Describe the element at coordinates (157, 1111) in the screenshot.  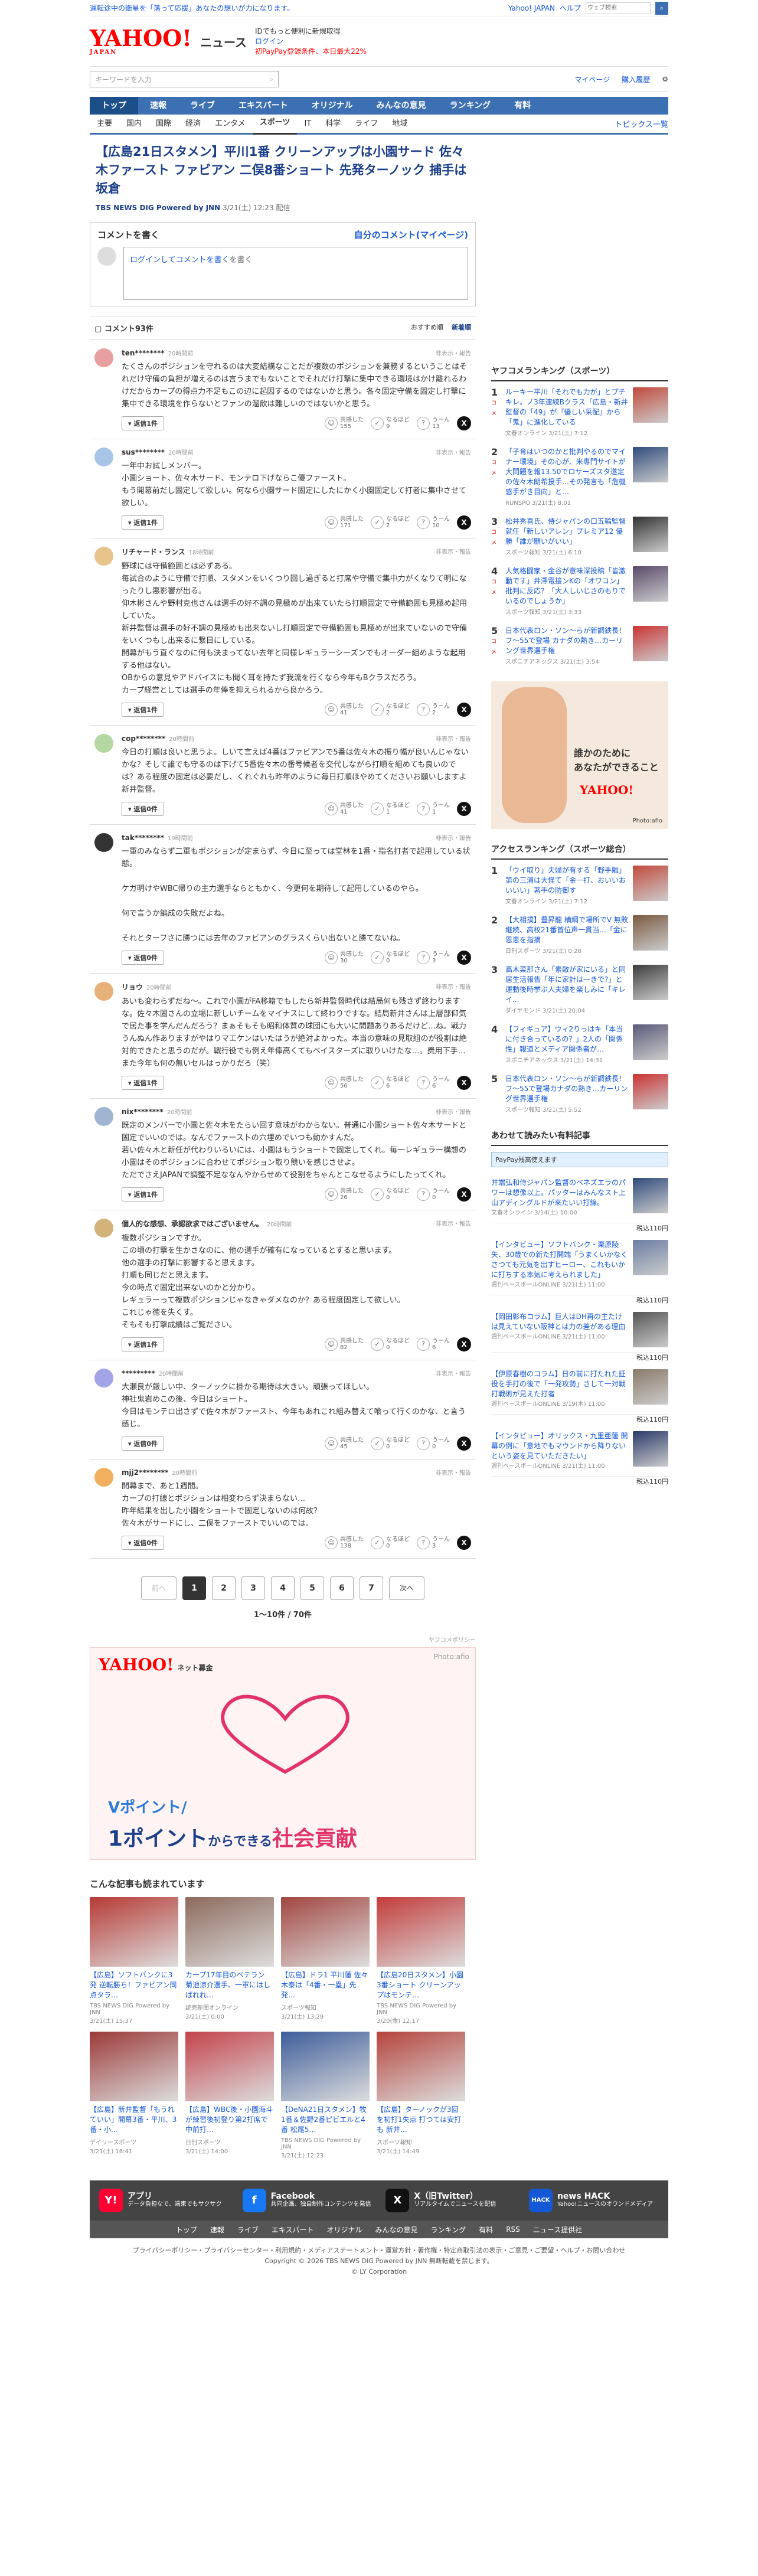
I see `comment-author: nix******** 20時間前` at that location.